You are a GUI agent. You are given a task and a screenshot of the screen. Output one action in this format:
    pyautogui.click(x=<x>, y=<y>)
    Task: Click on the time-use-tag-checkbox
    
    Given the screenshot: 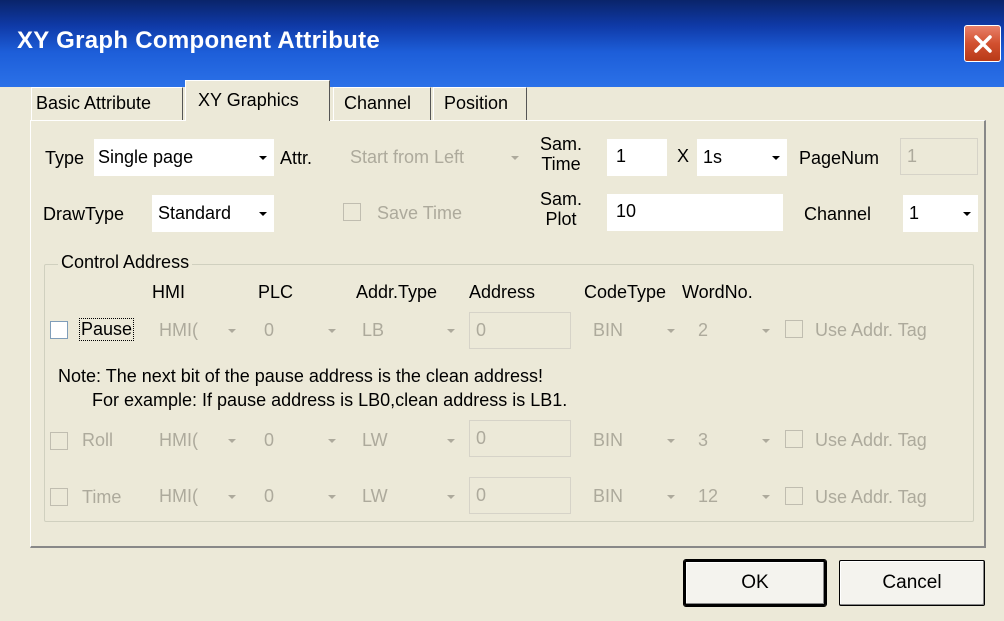 What is the action you would take?
    pyautogui.click(x=794, y=496)
    